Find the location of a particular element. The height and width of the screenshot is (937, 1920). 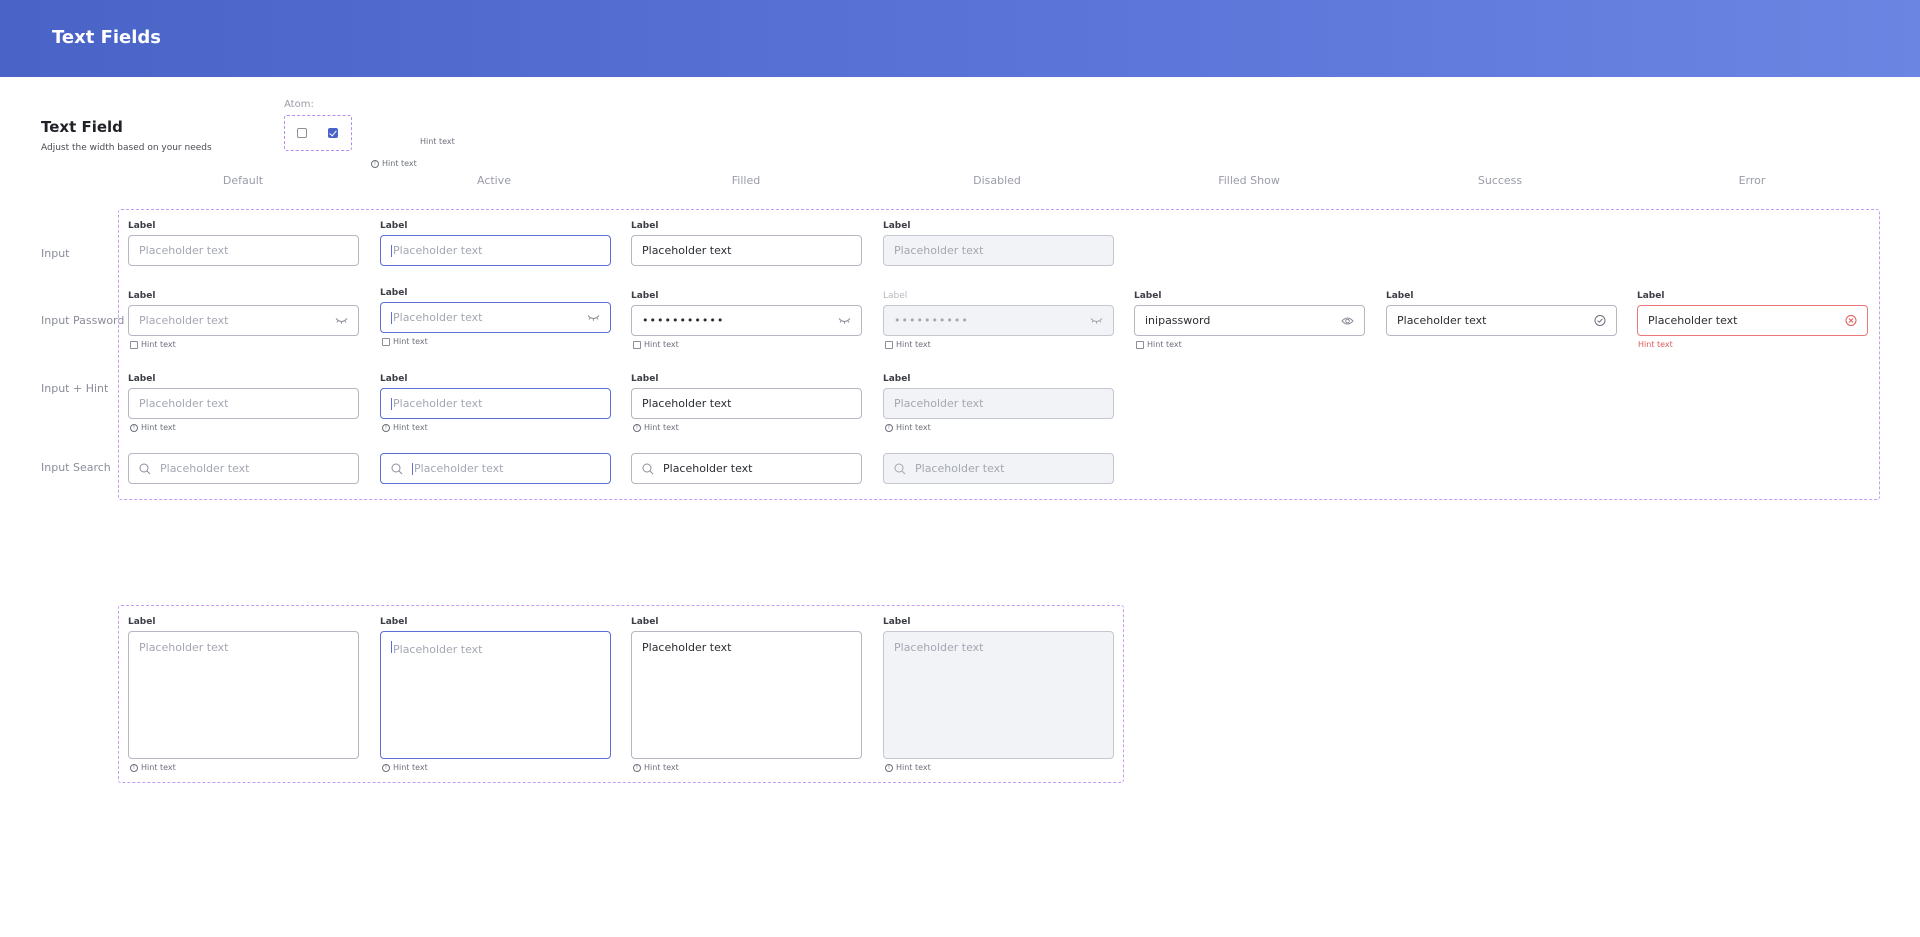

search-active: Placeholder text is located at coordinates (495, 468).